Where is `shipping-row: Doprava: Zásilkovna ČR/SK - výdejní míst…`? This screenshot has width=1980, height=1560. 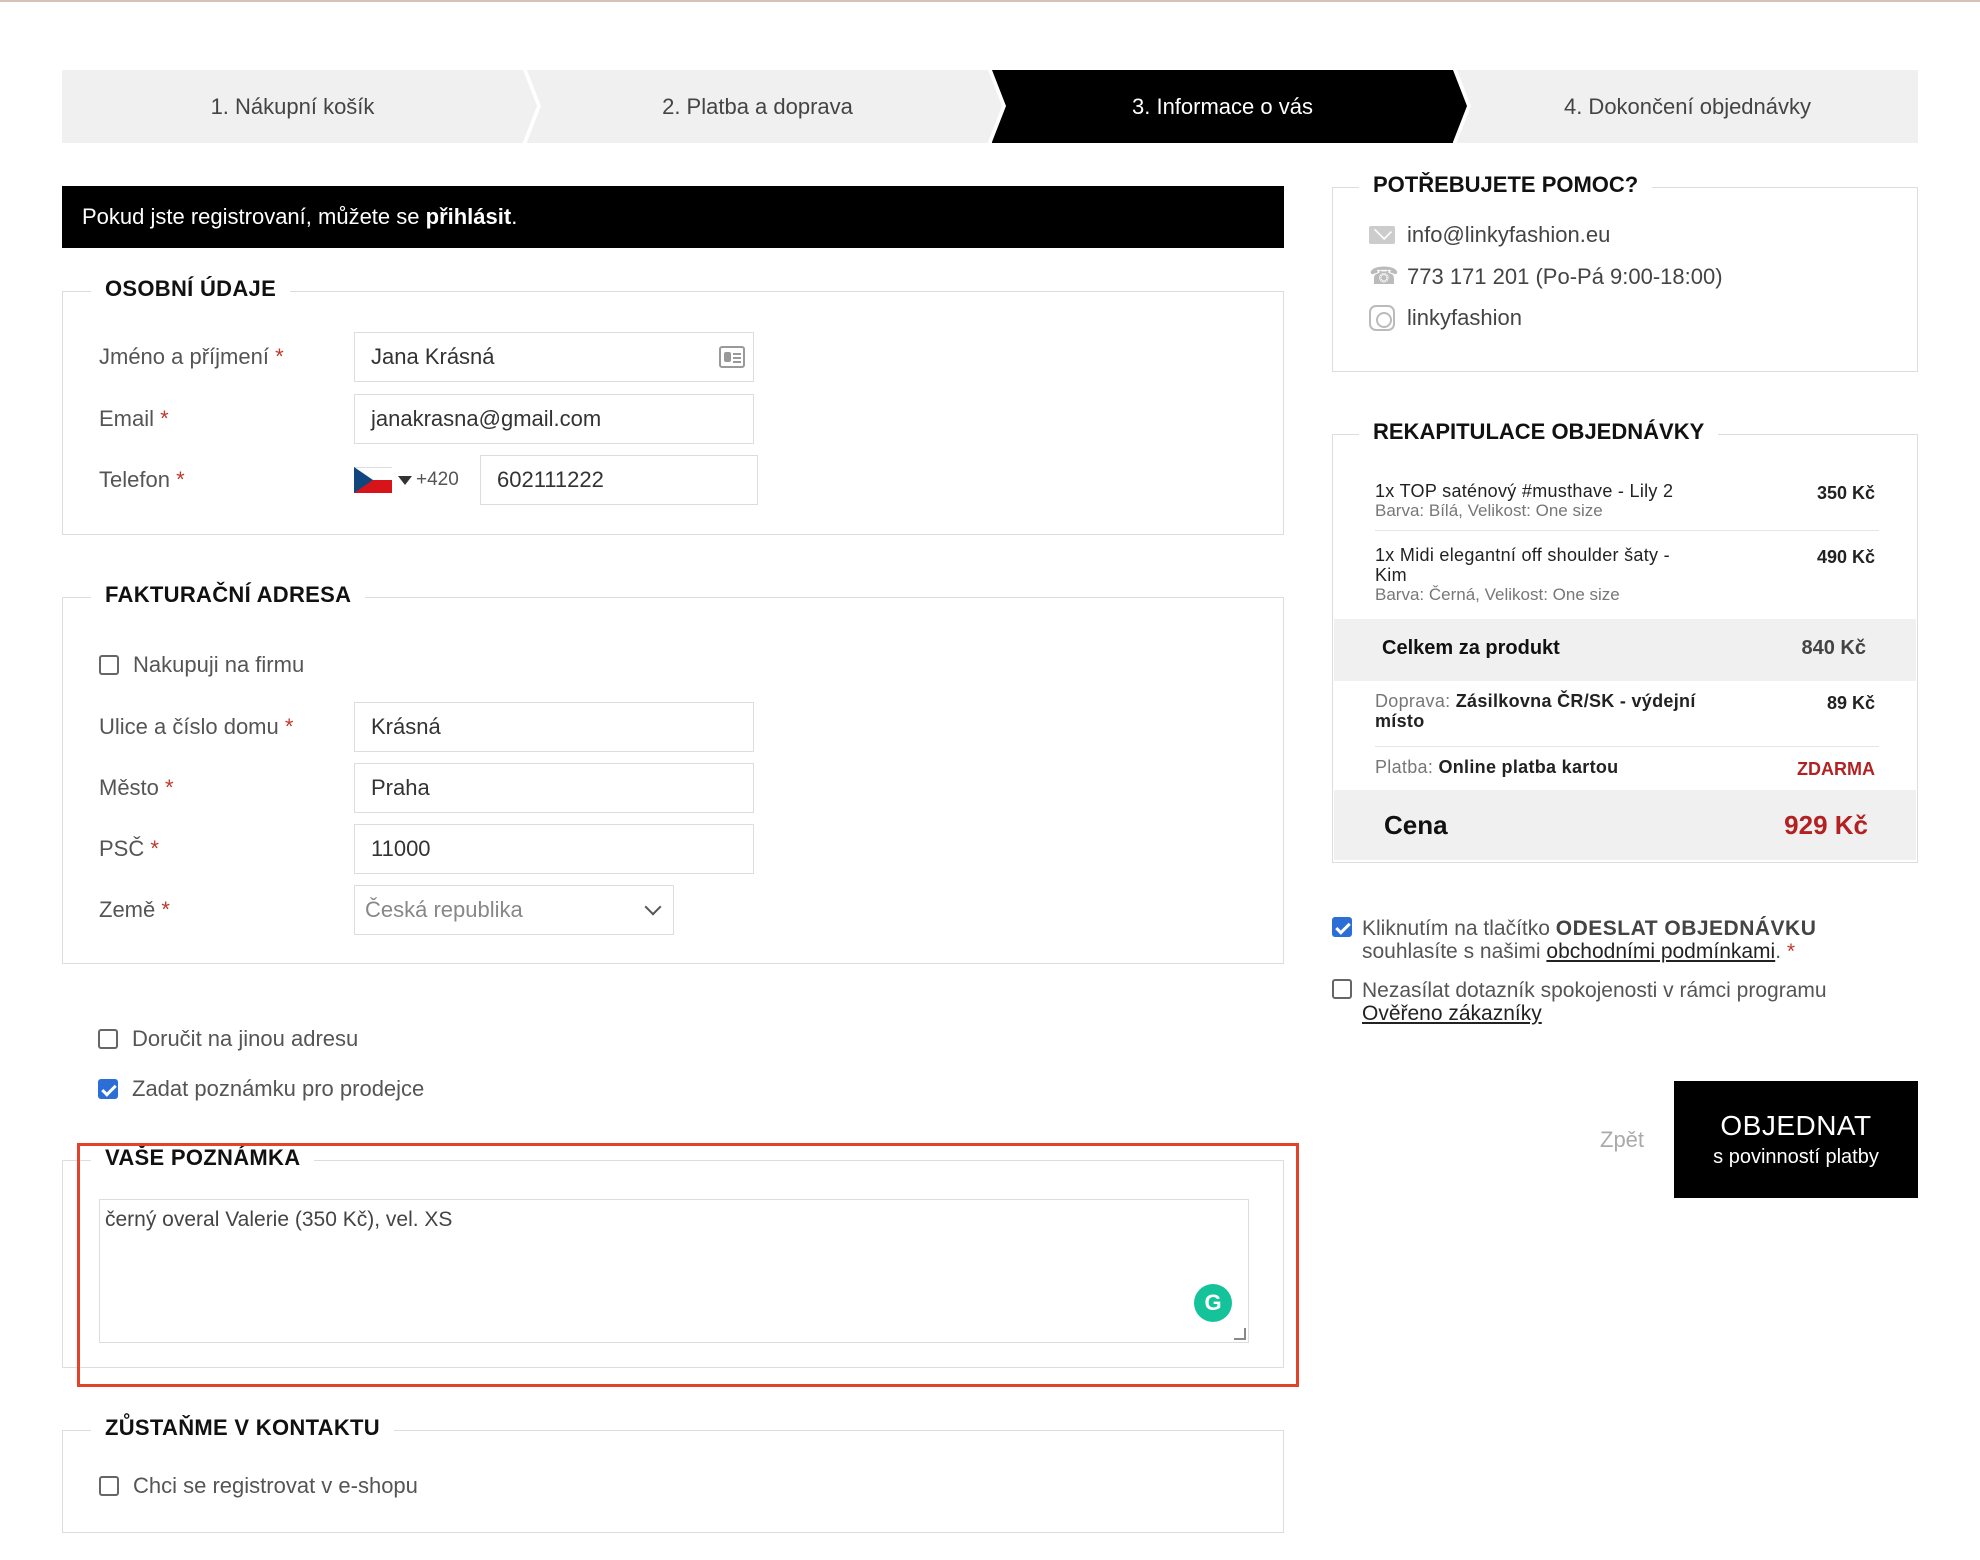
shipping-row: Doprava: Zásilkovna ČR/SK - výdejní míst… is located at coordinates (1627, 719).